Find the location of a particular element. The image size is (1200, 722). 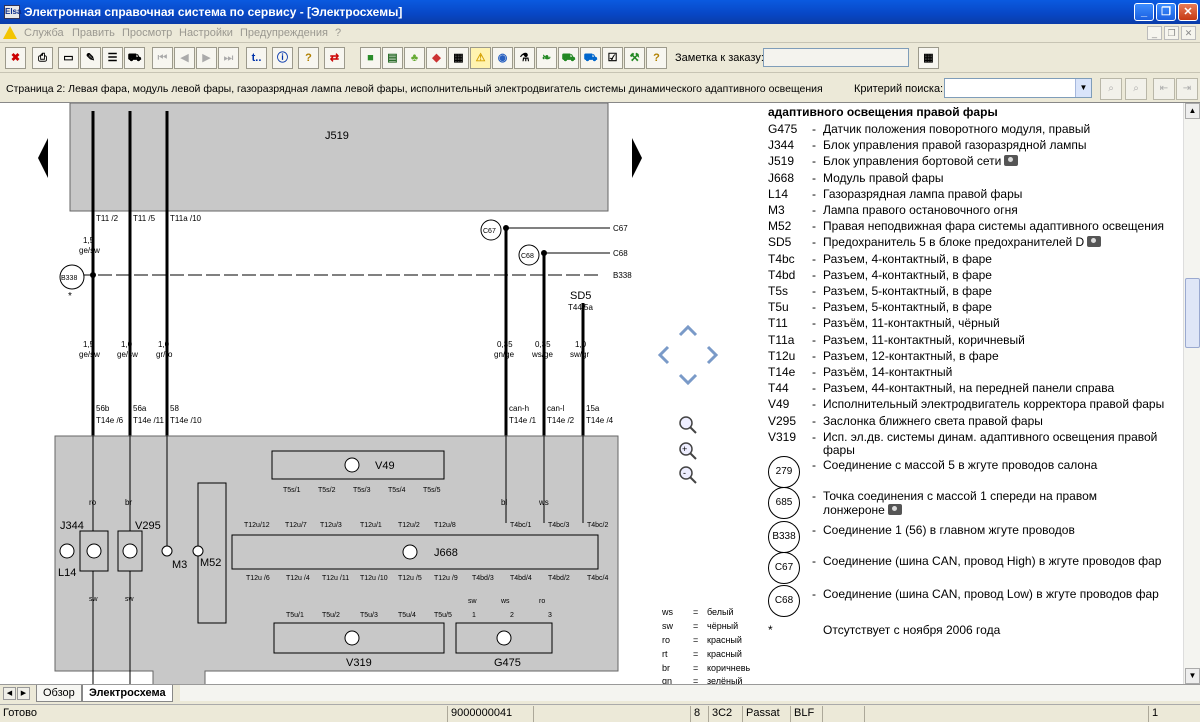

globe-icon: ◉ is located at coordinates (502, 58).